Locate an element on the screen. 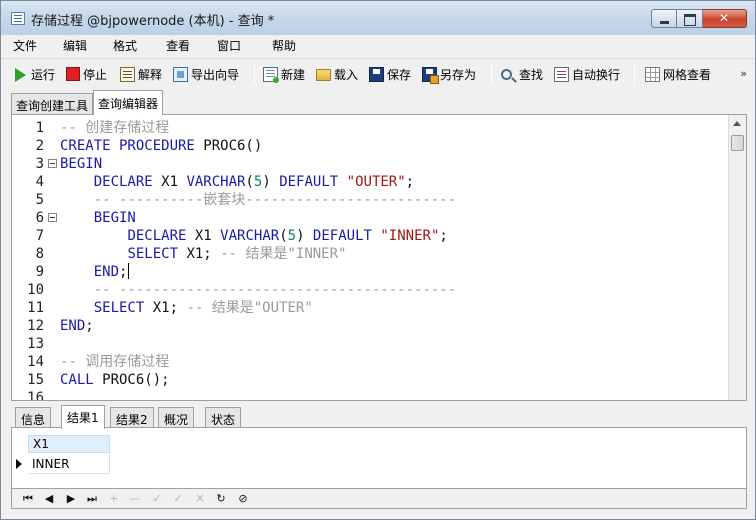  stop-fetch-icon: ⊘ is located at coordinates (243, 499).